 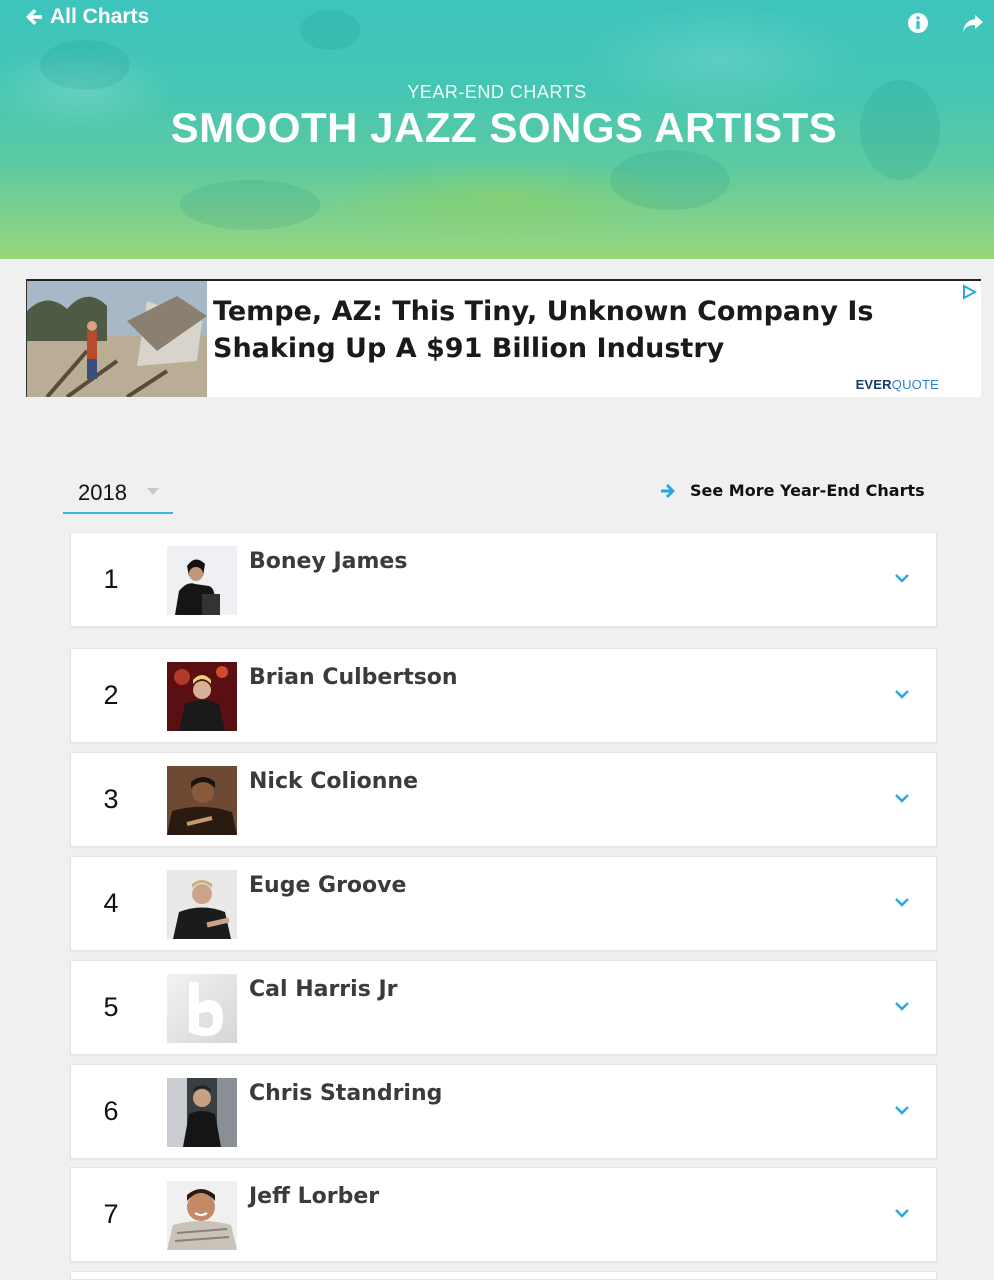 What do you see at coordinates (117, 339) in the screenshot?
I see `ad-image` at bounding box center [117, 339].